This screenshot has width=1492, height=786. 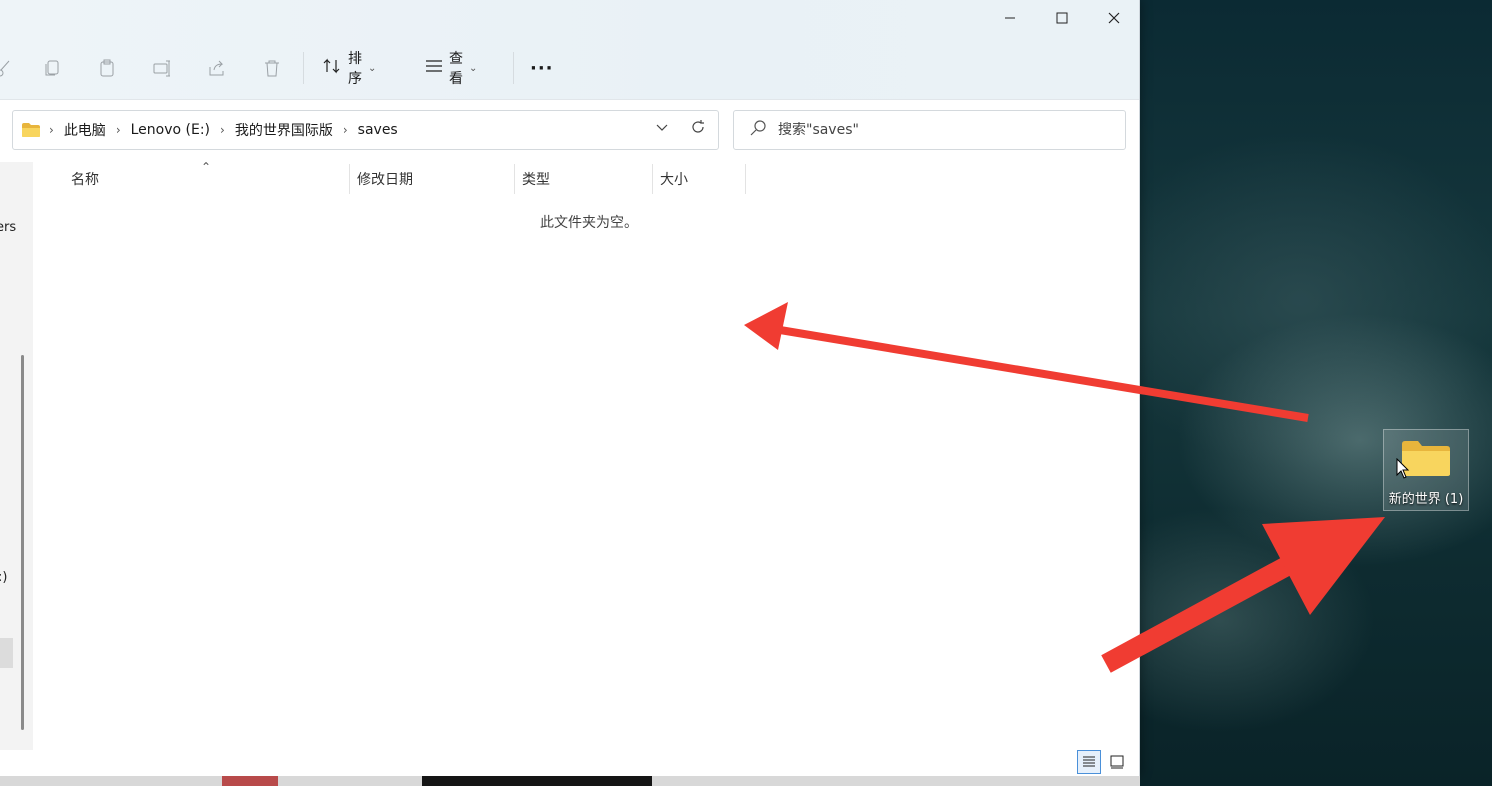 I want to click on column-header-size: 大小, so click(x=674, y=179).